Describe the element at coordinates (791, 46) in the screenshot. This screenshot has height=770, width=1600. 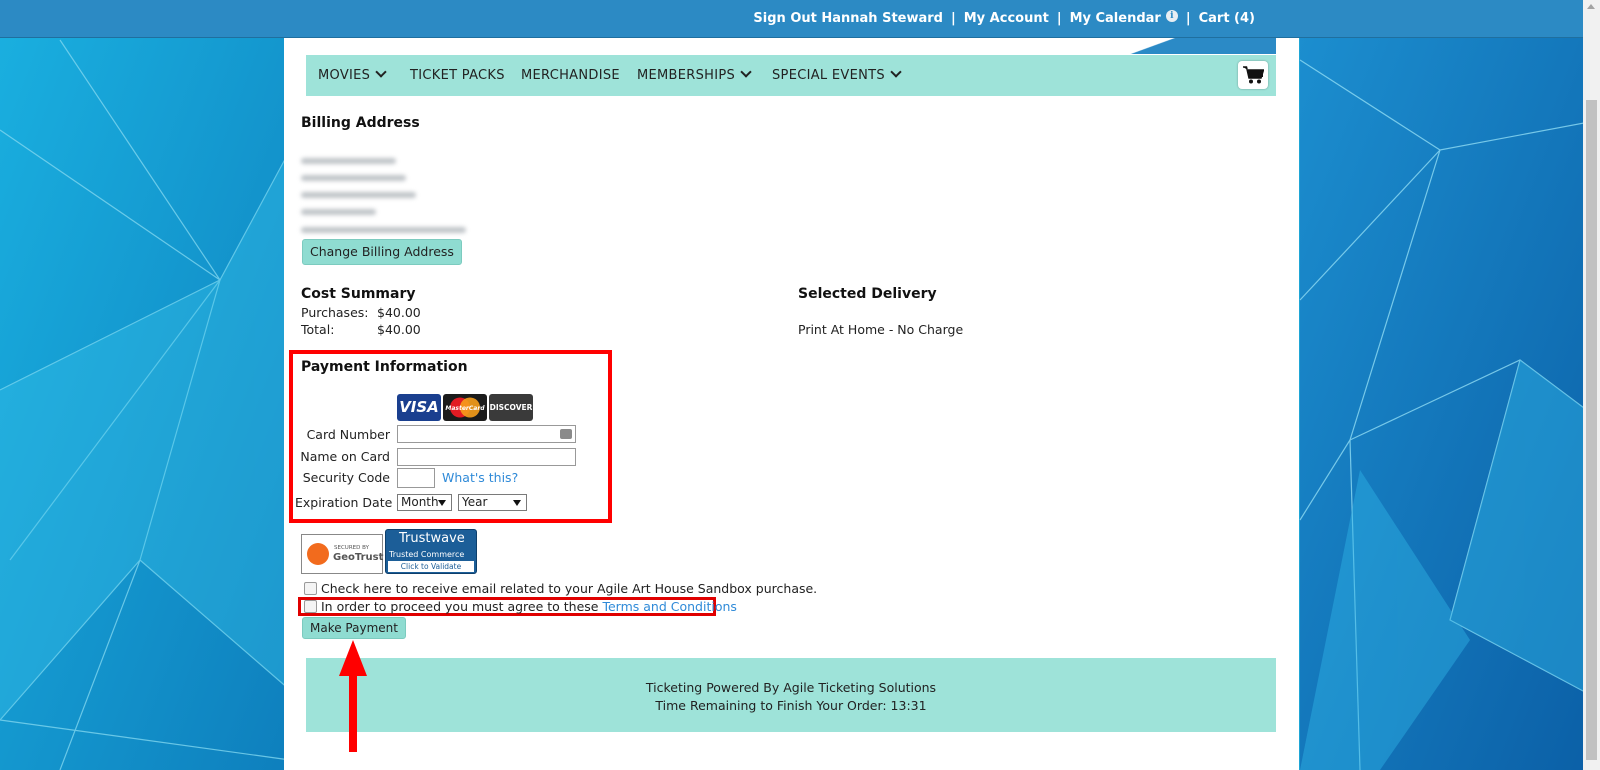
I see `header-banner` at that location.